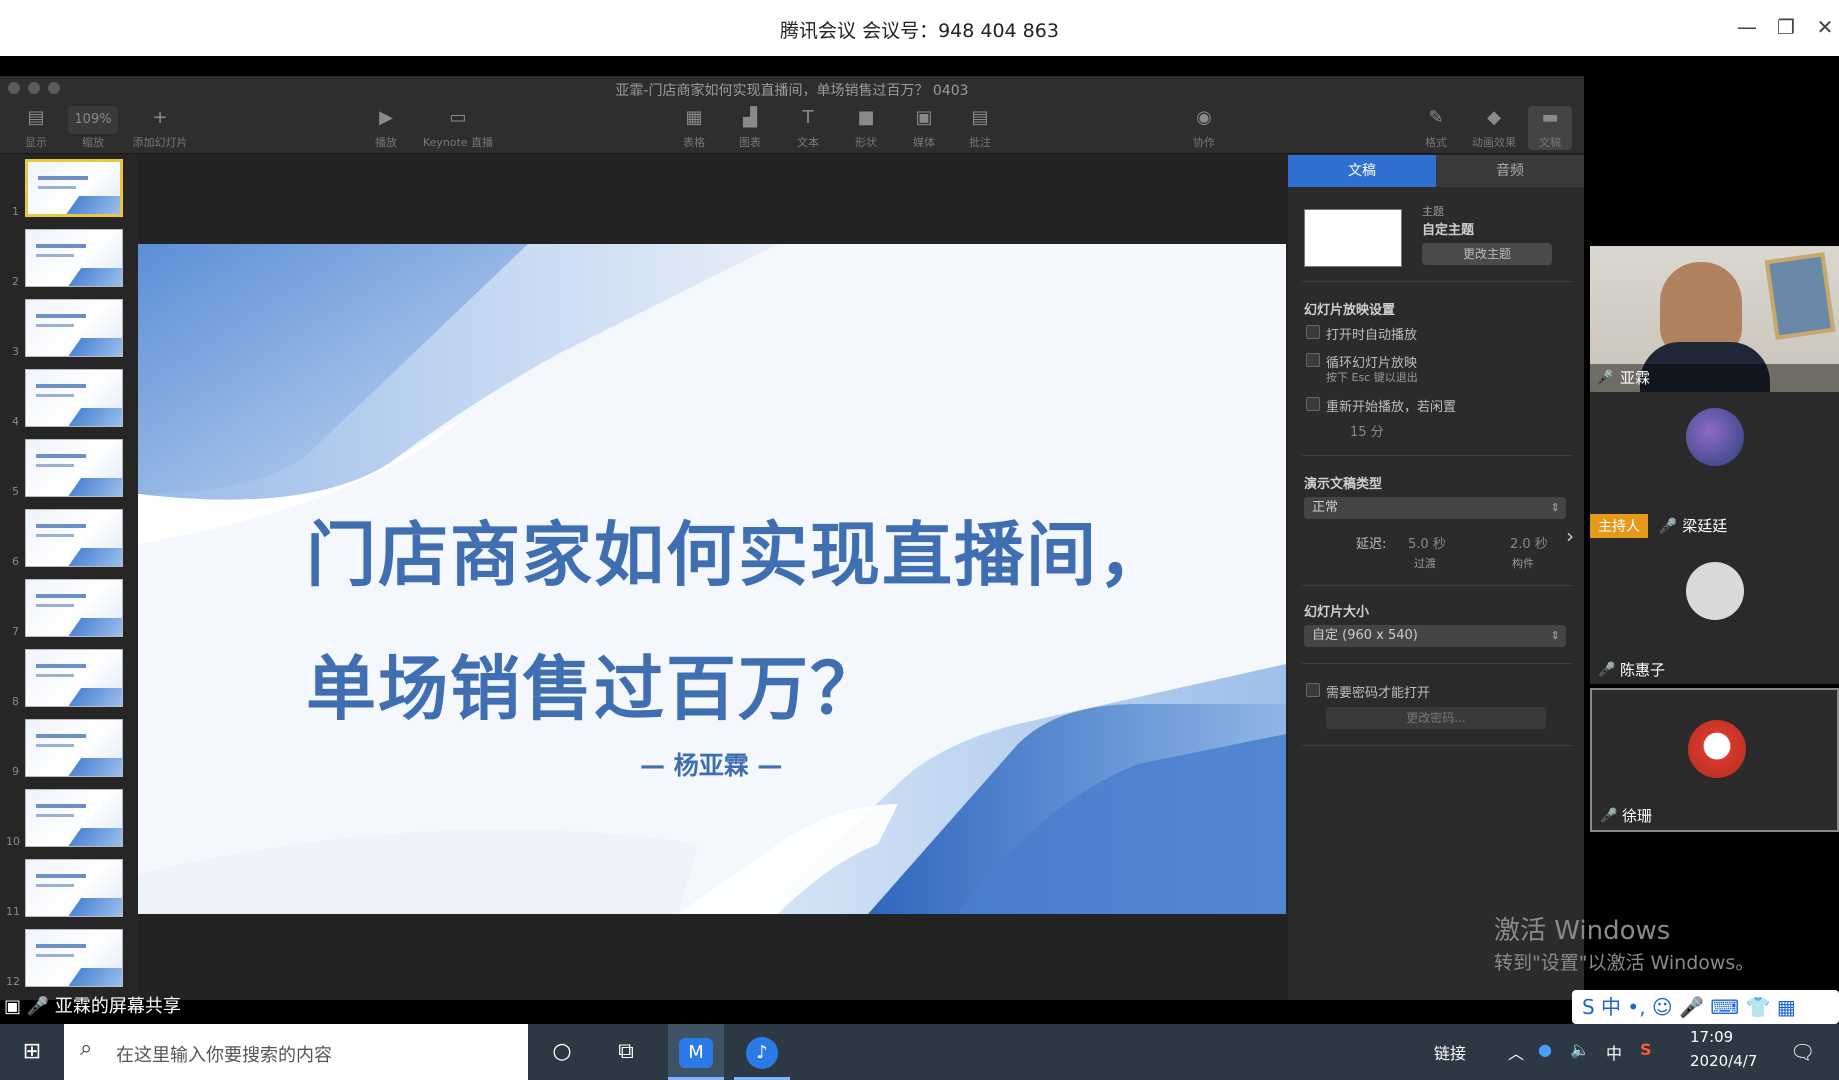 The image size is (1839, 1080). What do you see at coordinates (1786, 27) in the screenshot?
I see `restore-button: ❐` at bounding box center [1786, 27].